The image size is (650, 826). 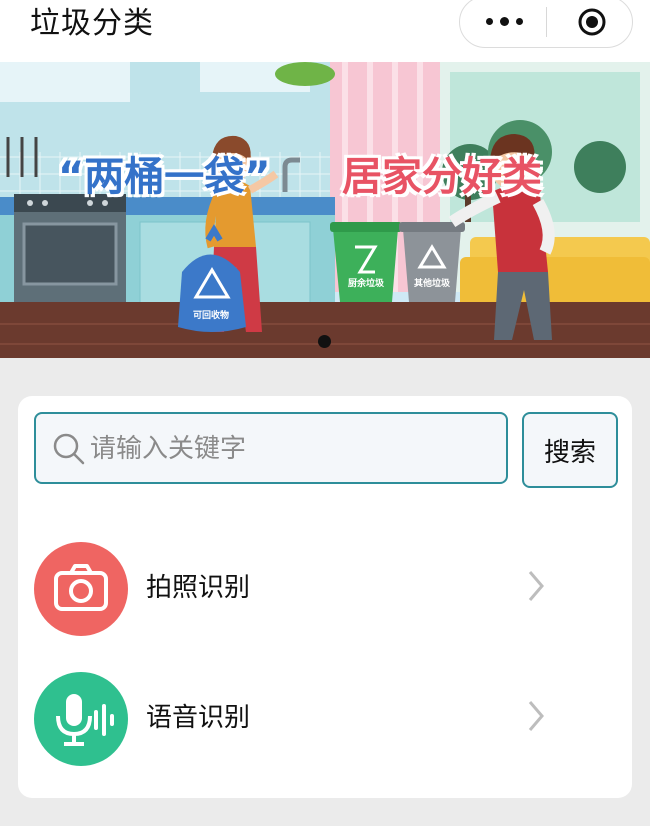 What do you see at coordinates (69, 449) in the screenshot?
I see `search-icon` at bounding box center [69, 449].